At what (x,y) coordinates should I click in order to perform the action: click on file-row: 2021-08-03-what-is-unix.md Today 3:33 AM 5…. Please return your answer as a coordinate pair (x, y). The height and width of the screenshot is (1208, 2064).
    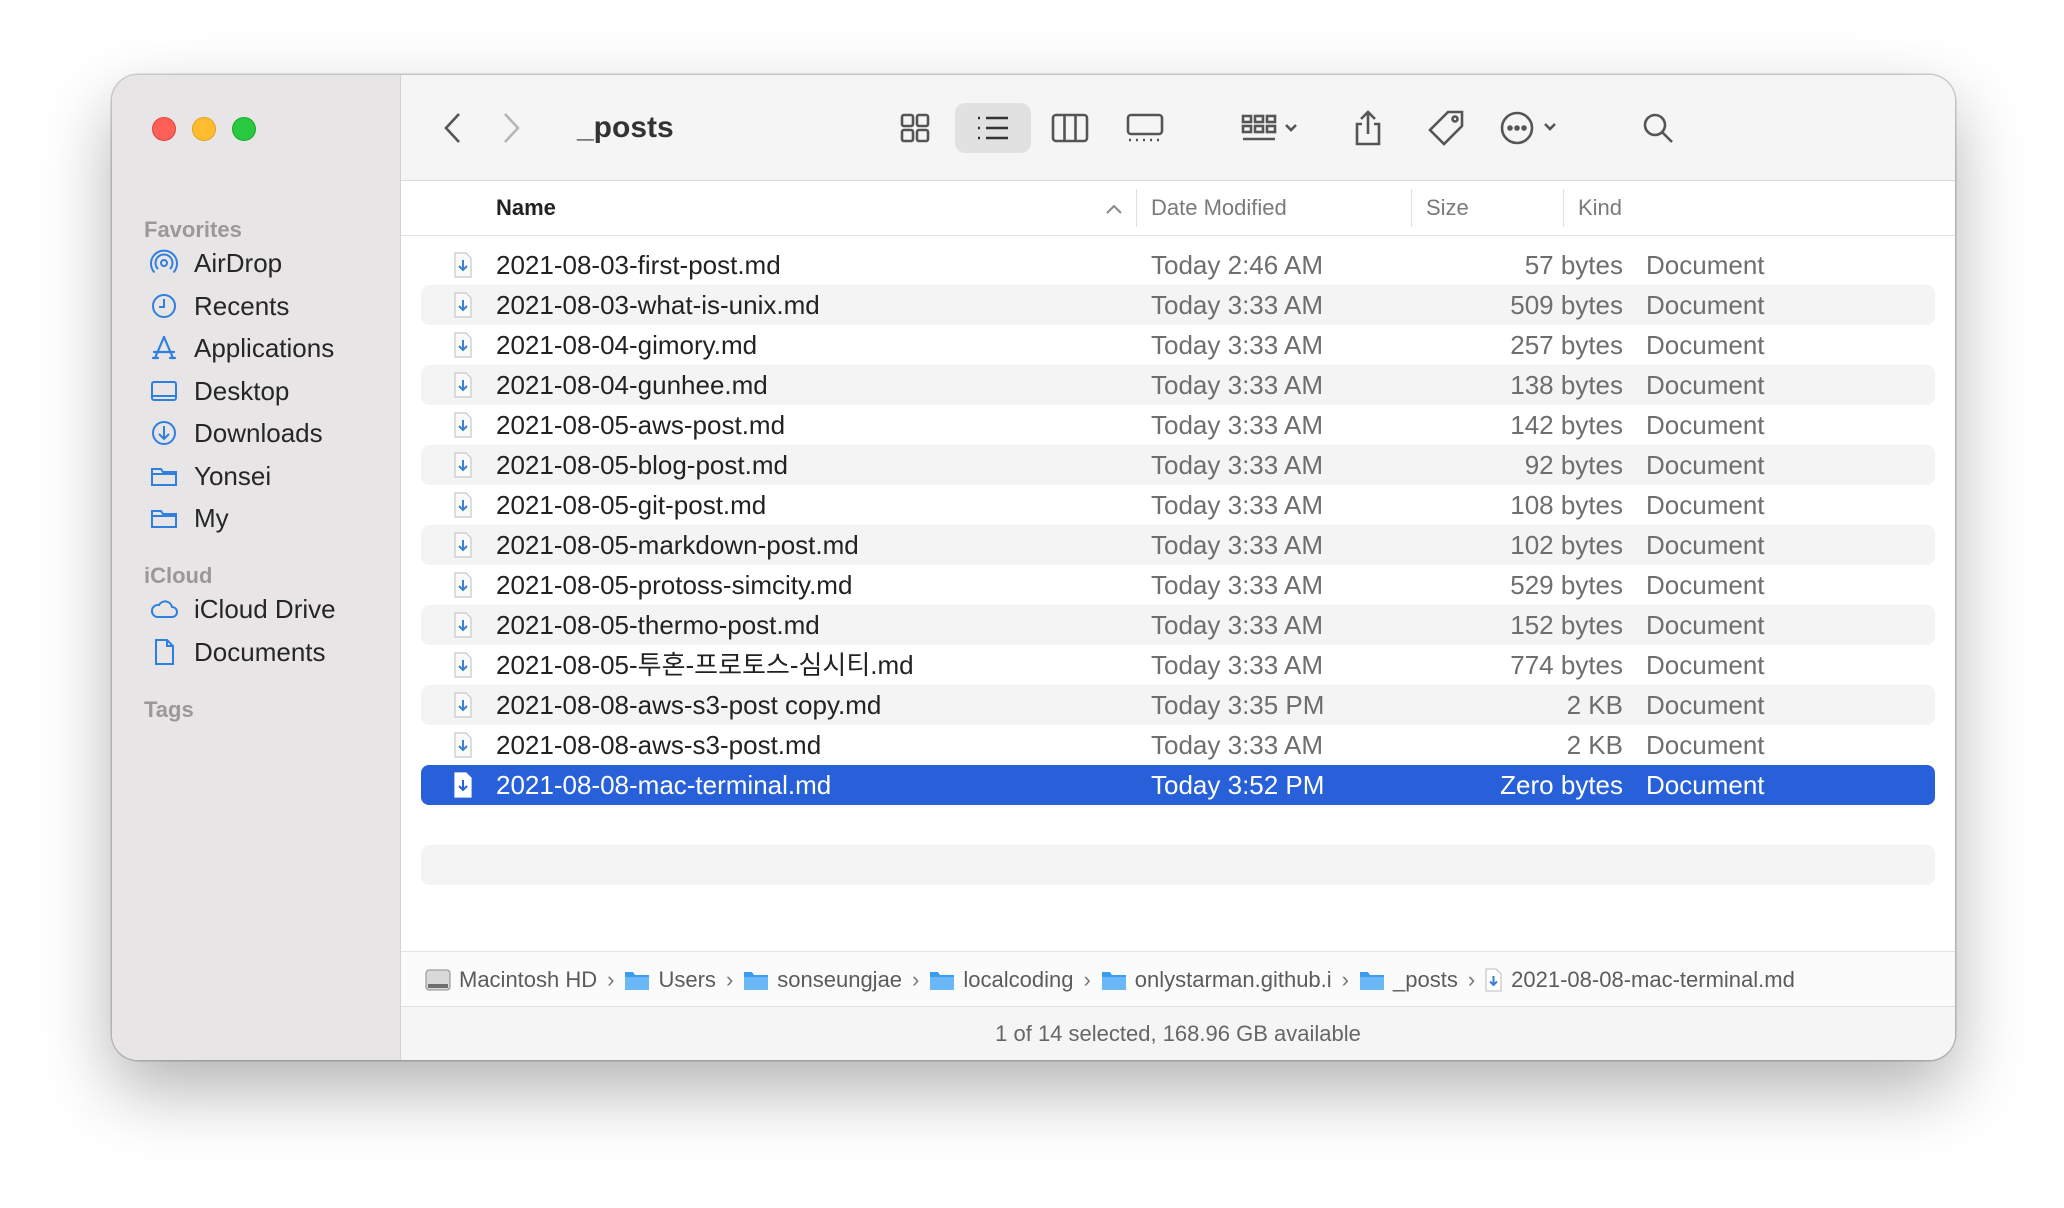
    Looking at the image, I should click on (1178, 305).